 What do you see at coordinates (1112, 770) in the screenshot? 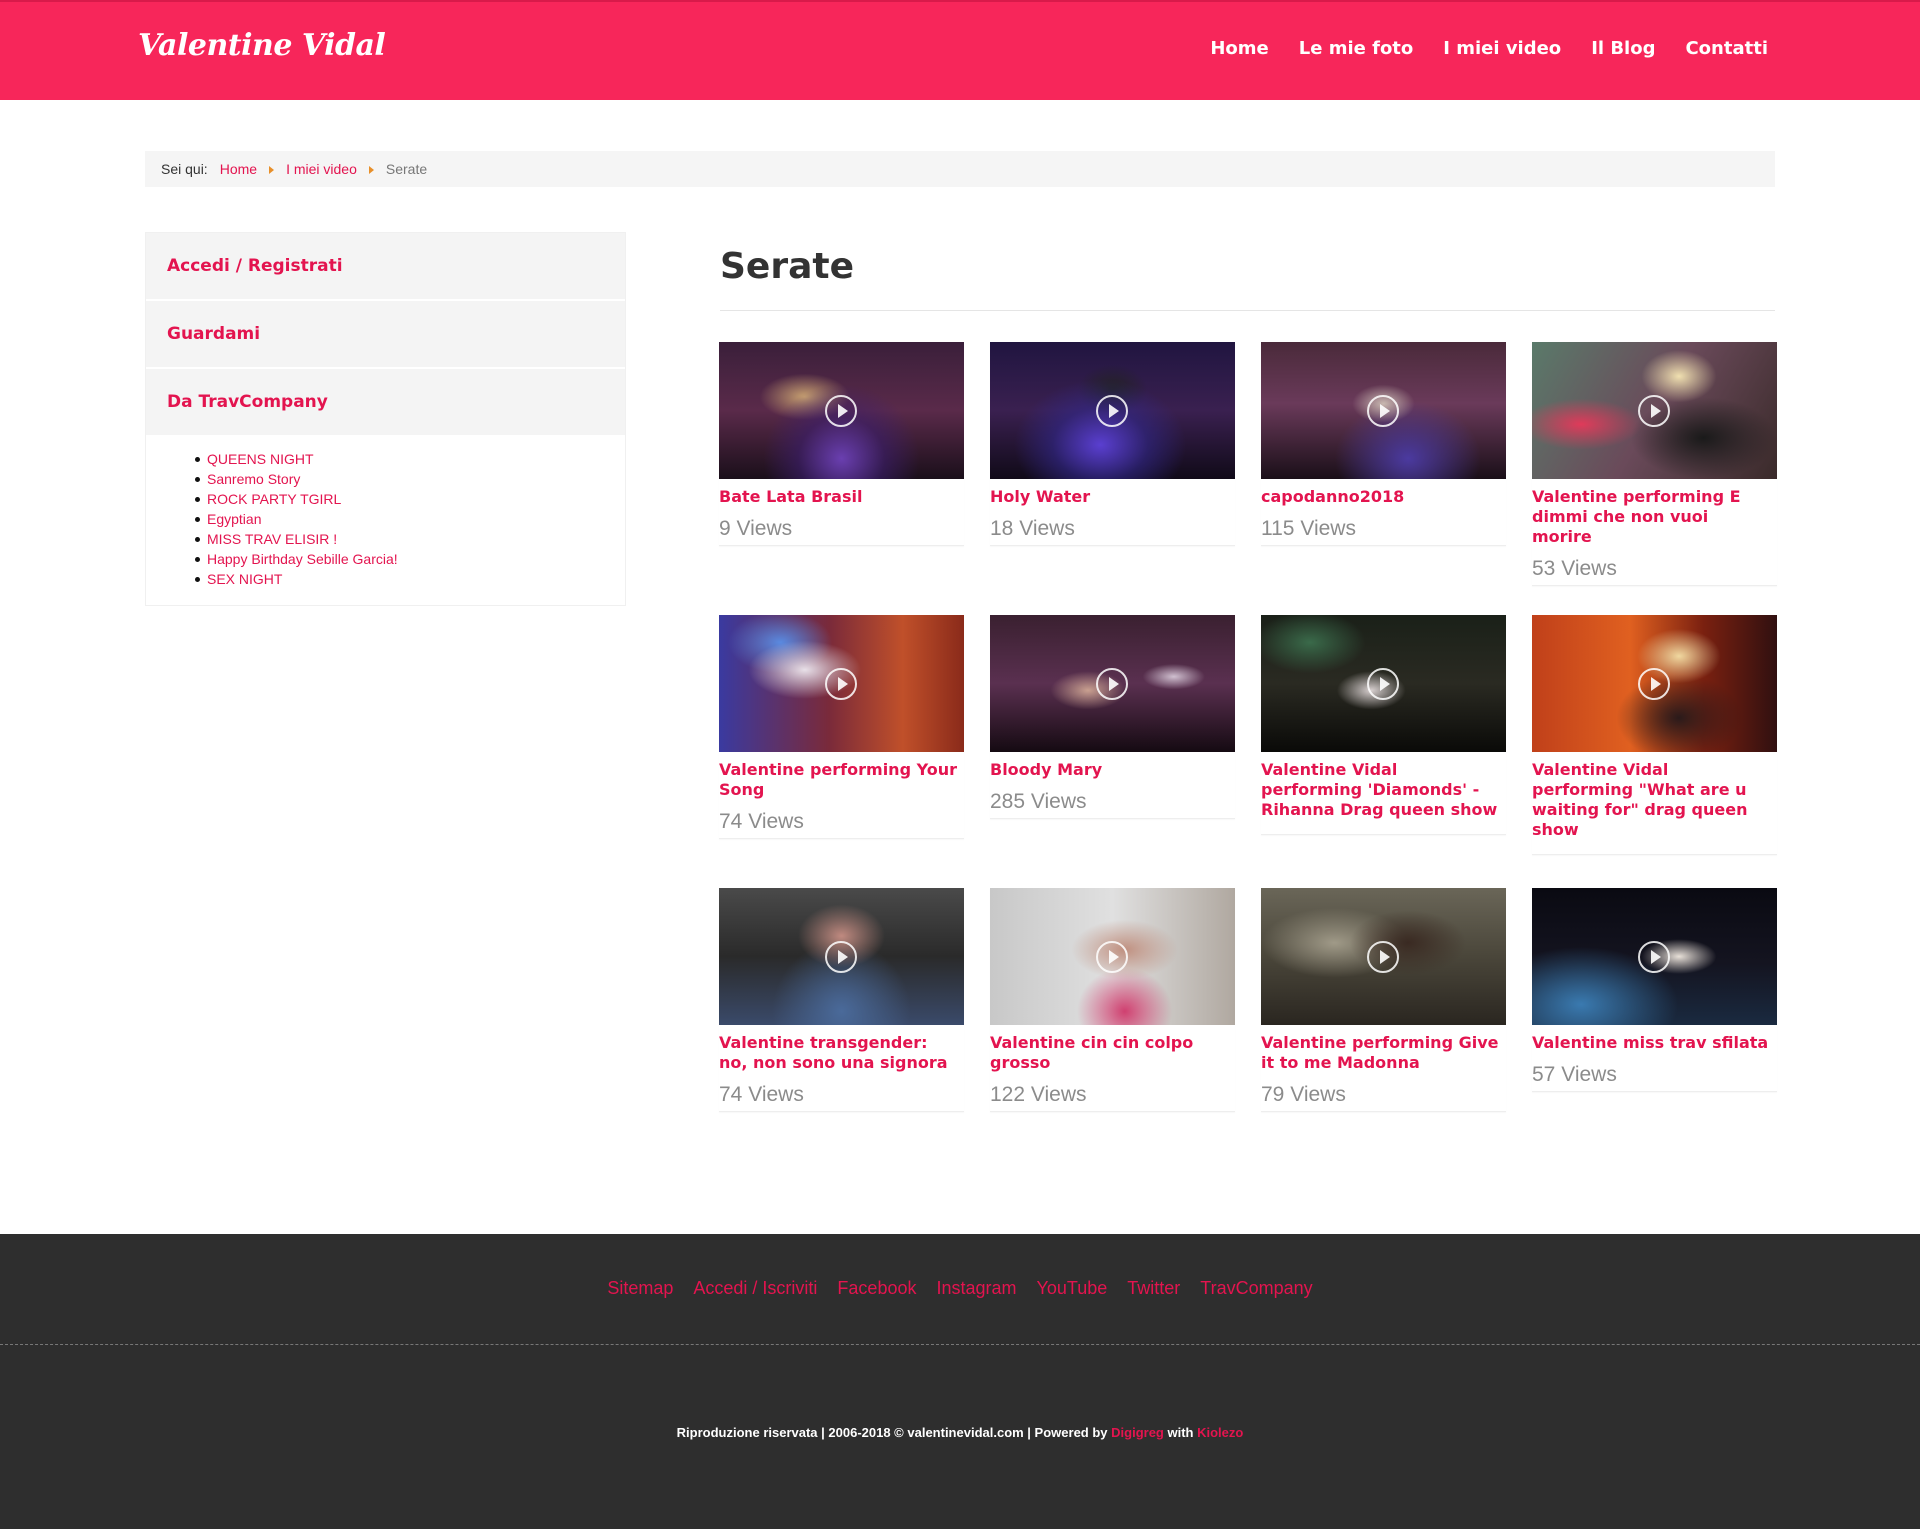
I see `video-title: Bloody Mary` at bounding box center [1112, 770].